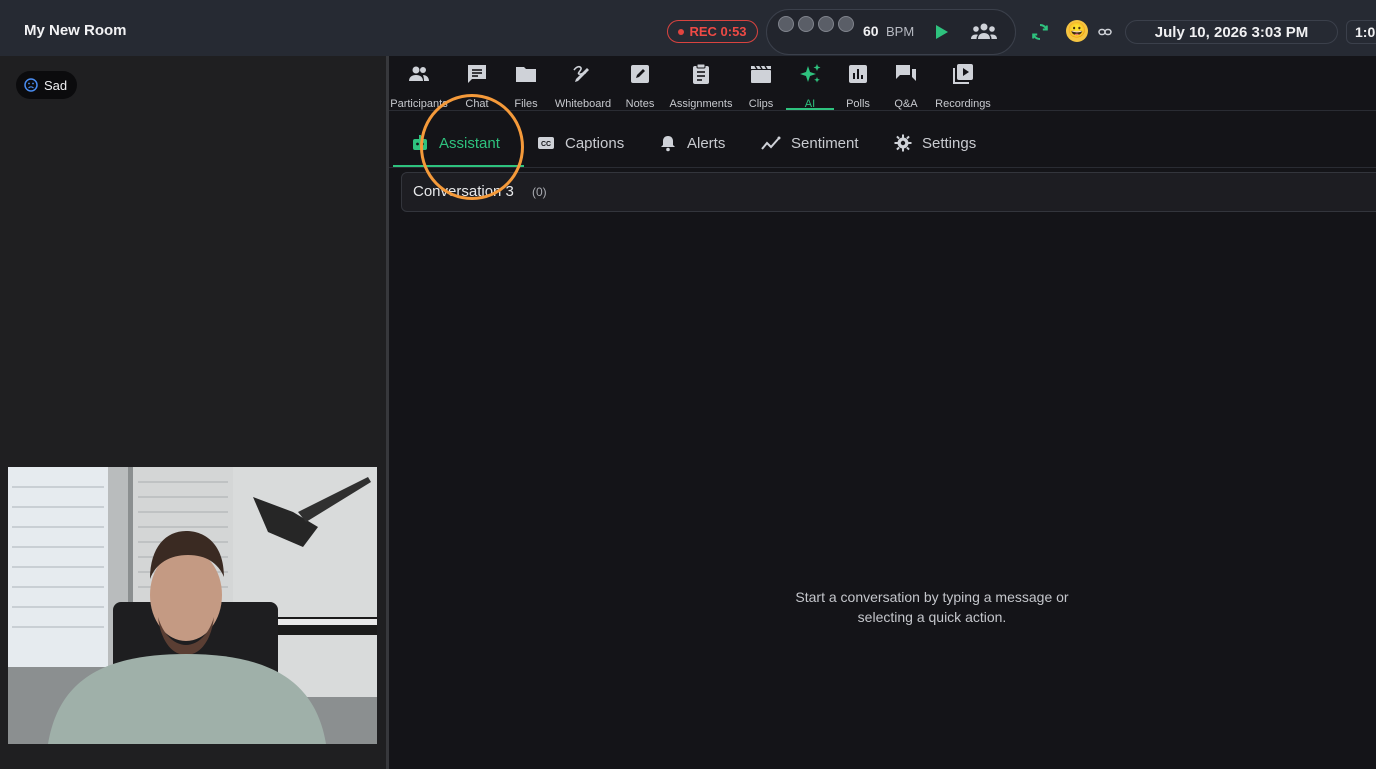 The image size is (1376, 769). What do you see at coordinates (900, 31) in the screenshot?
I see `bpm-unit: BPM` at bounding box center [900, 31].